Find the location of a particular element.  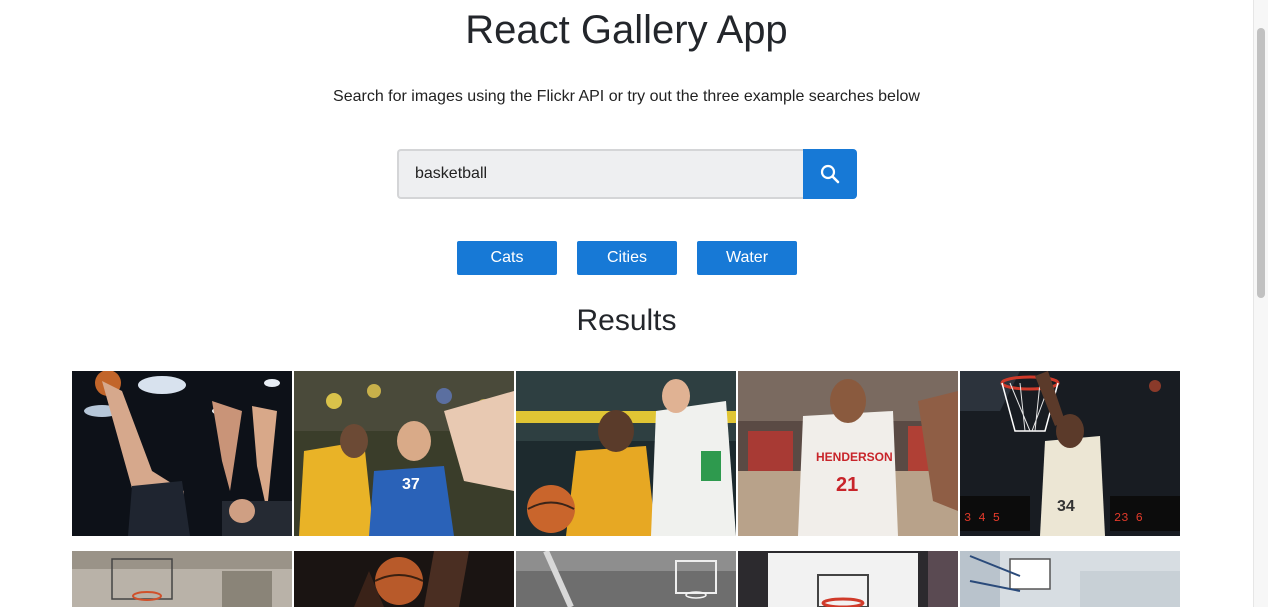

photo-basketball-court is located at coordinates (1070, 579).